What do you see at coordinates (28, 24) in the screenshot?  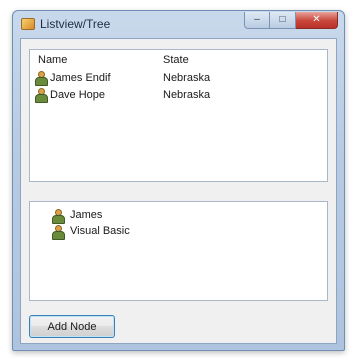 I see `app-icon` at bounding box center [28, 24].